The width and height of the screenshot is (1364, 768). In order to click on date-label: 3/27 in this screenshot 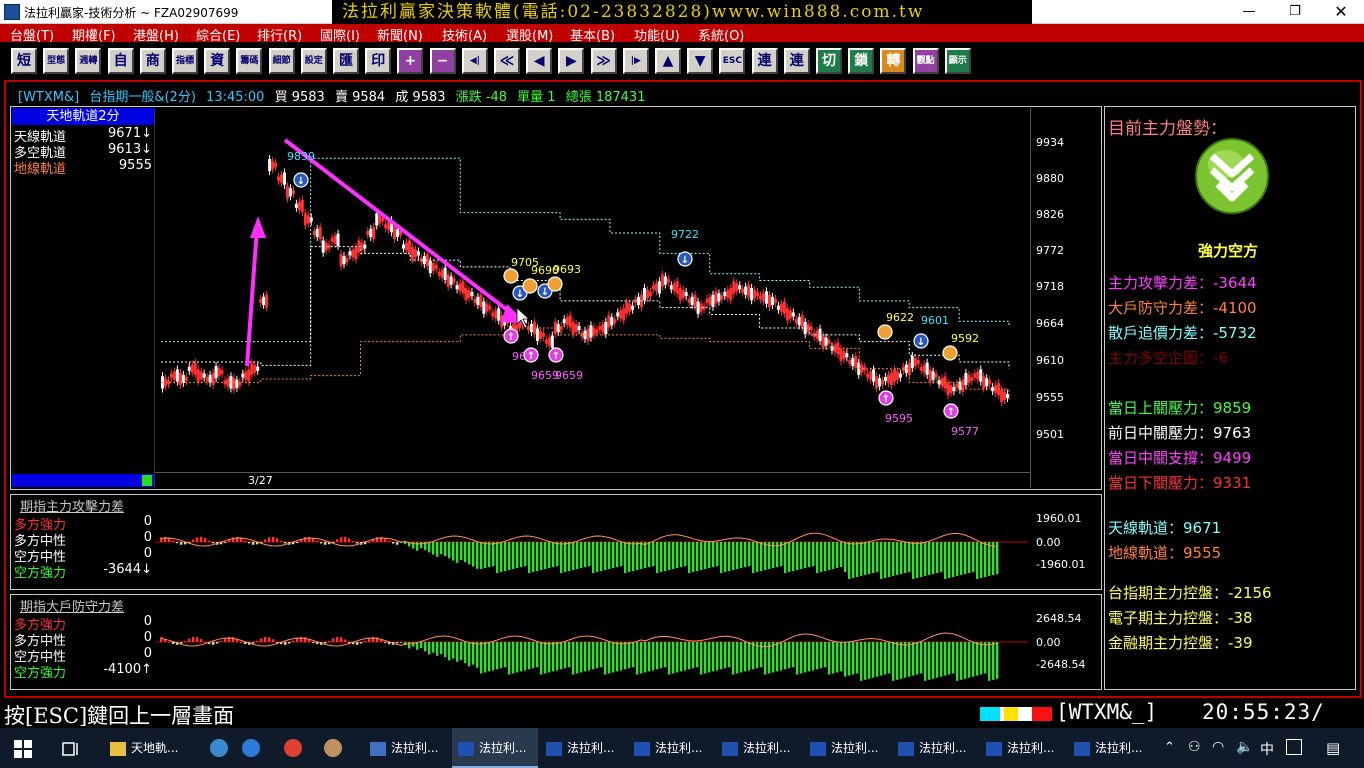, I will do `click(260, 480)`.